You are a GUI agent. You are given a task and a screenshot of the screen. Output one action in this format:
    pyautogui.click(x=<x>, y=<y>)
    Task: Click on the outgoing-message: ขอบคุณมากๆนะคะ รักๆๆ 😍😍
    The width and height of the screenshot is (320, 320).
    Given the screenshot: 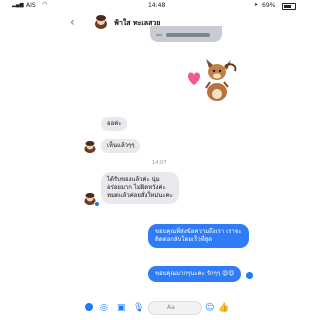 What is the action you would take?
    pyautogui.click(x=195, y=274)
    